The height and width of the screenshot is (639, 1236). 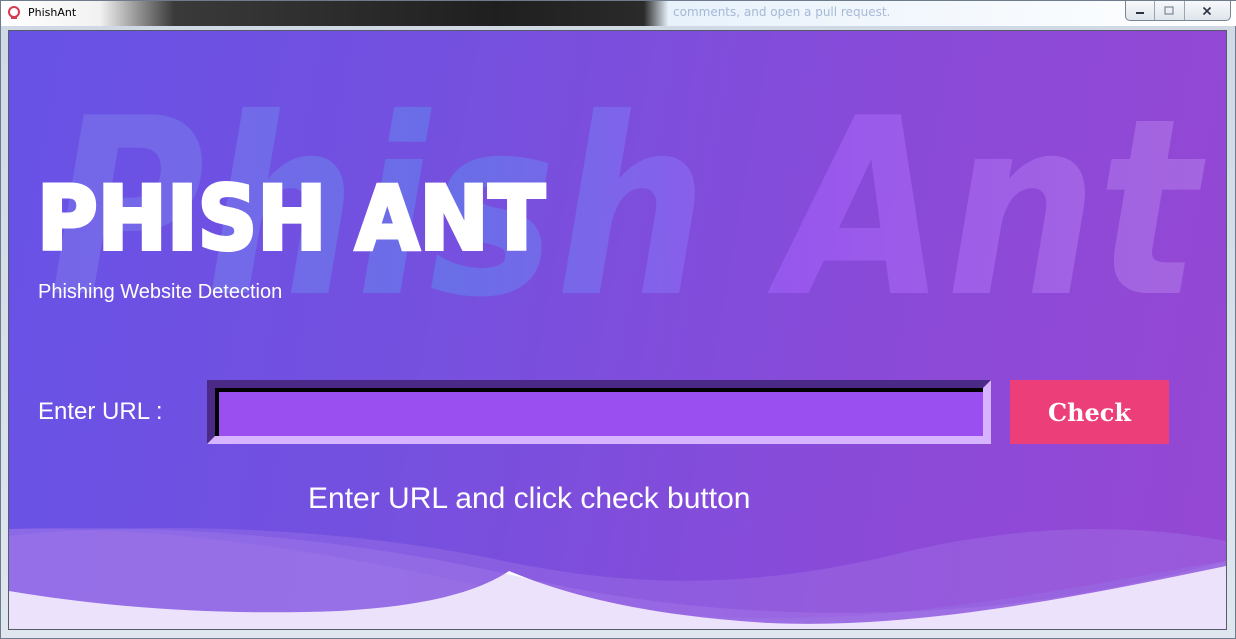 What do you see at coordinates (160, 292) in the screenshot?
I see `app-subtitle: Phishing Website Detection` at bounding box center [160, 292].